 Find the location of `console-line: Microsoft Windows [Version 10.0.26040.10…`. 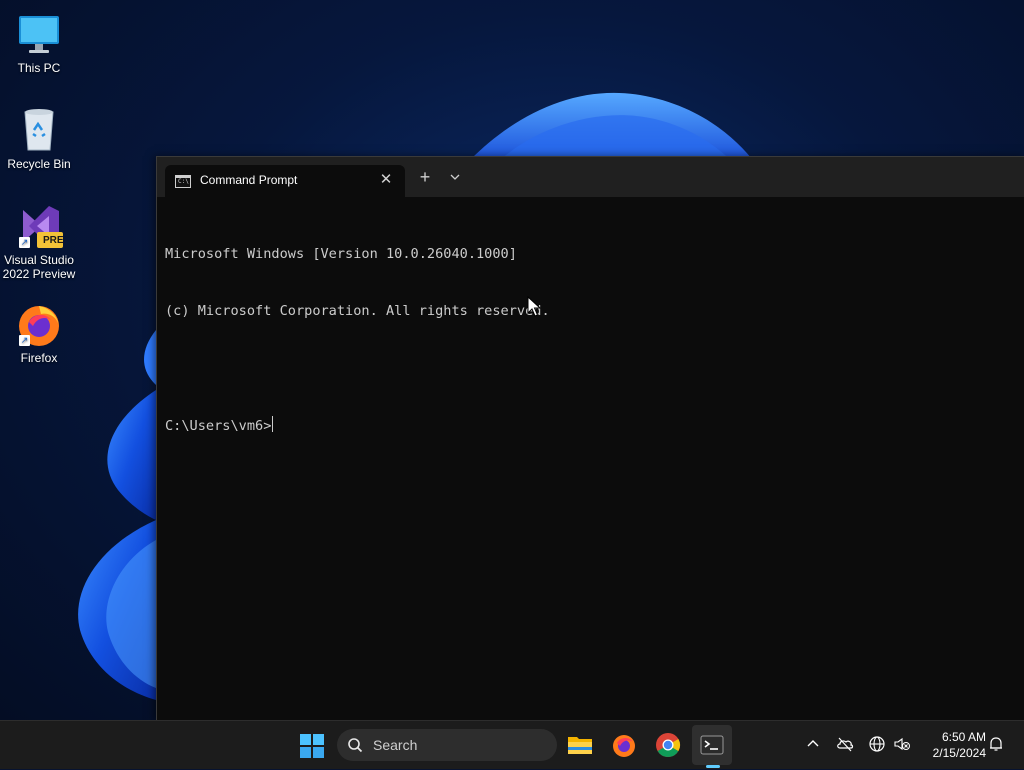

console-line: Microsoft Windows [Version 10.0.26040.10… is located at coordinates (341, 254).